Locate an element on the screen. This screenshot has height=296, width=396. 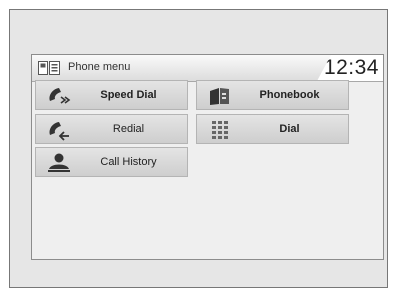
clock: 12:34 is located at coordinates (351, 67).